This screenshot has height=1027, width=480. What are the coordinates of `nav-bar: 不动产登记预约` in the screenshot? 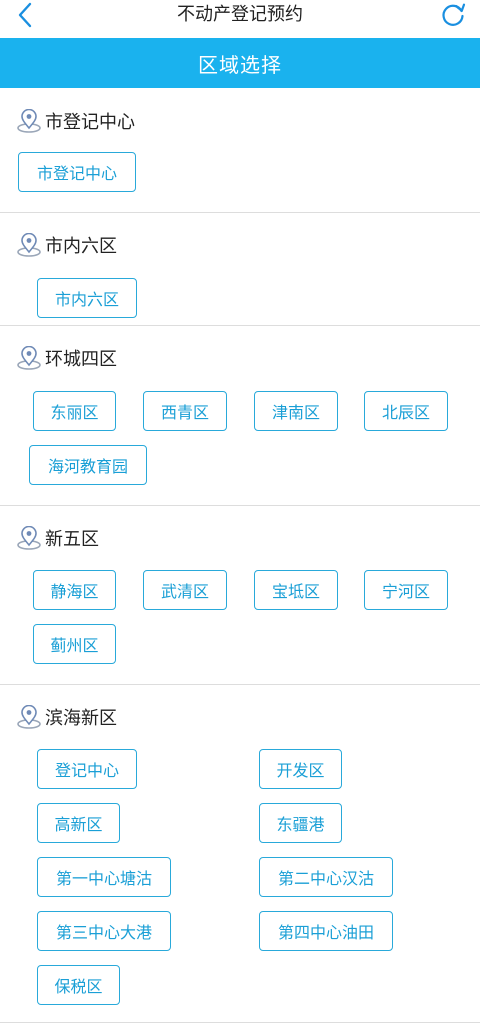 It's located at (240, 19).